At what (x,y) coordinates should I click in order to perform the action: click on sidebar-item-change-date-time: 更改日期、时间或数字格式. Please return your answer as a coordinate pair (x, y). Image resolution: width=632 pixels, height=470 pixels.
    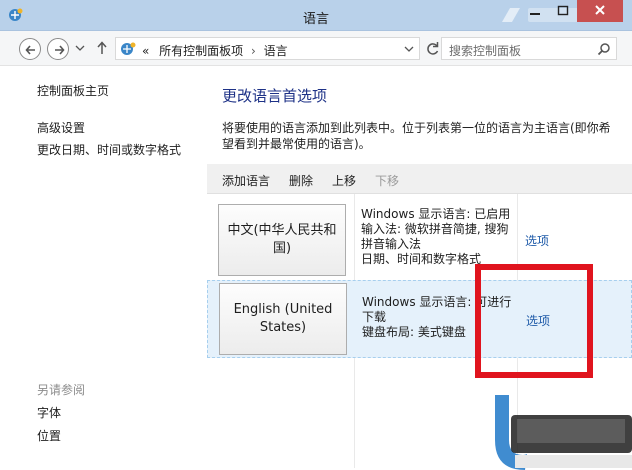
    Looking at the image, I should click on (109, 149).